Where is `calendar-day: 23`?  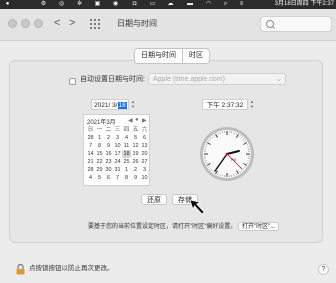 calendar-day: 23 is located at coordinates (108, 162).